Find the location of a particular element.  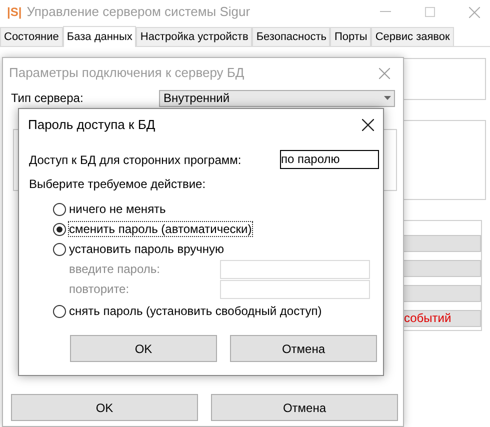

tab: Сервис заявок is located at coordinates (412, 36).